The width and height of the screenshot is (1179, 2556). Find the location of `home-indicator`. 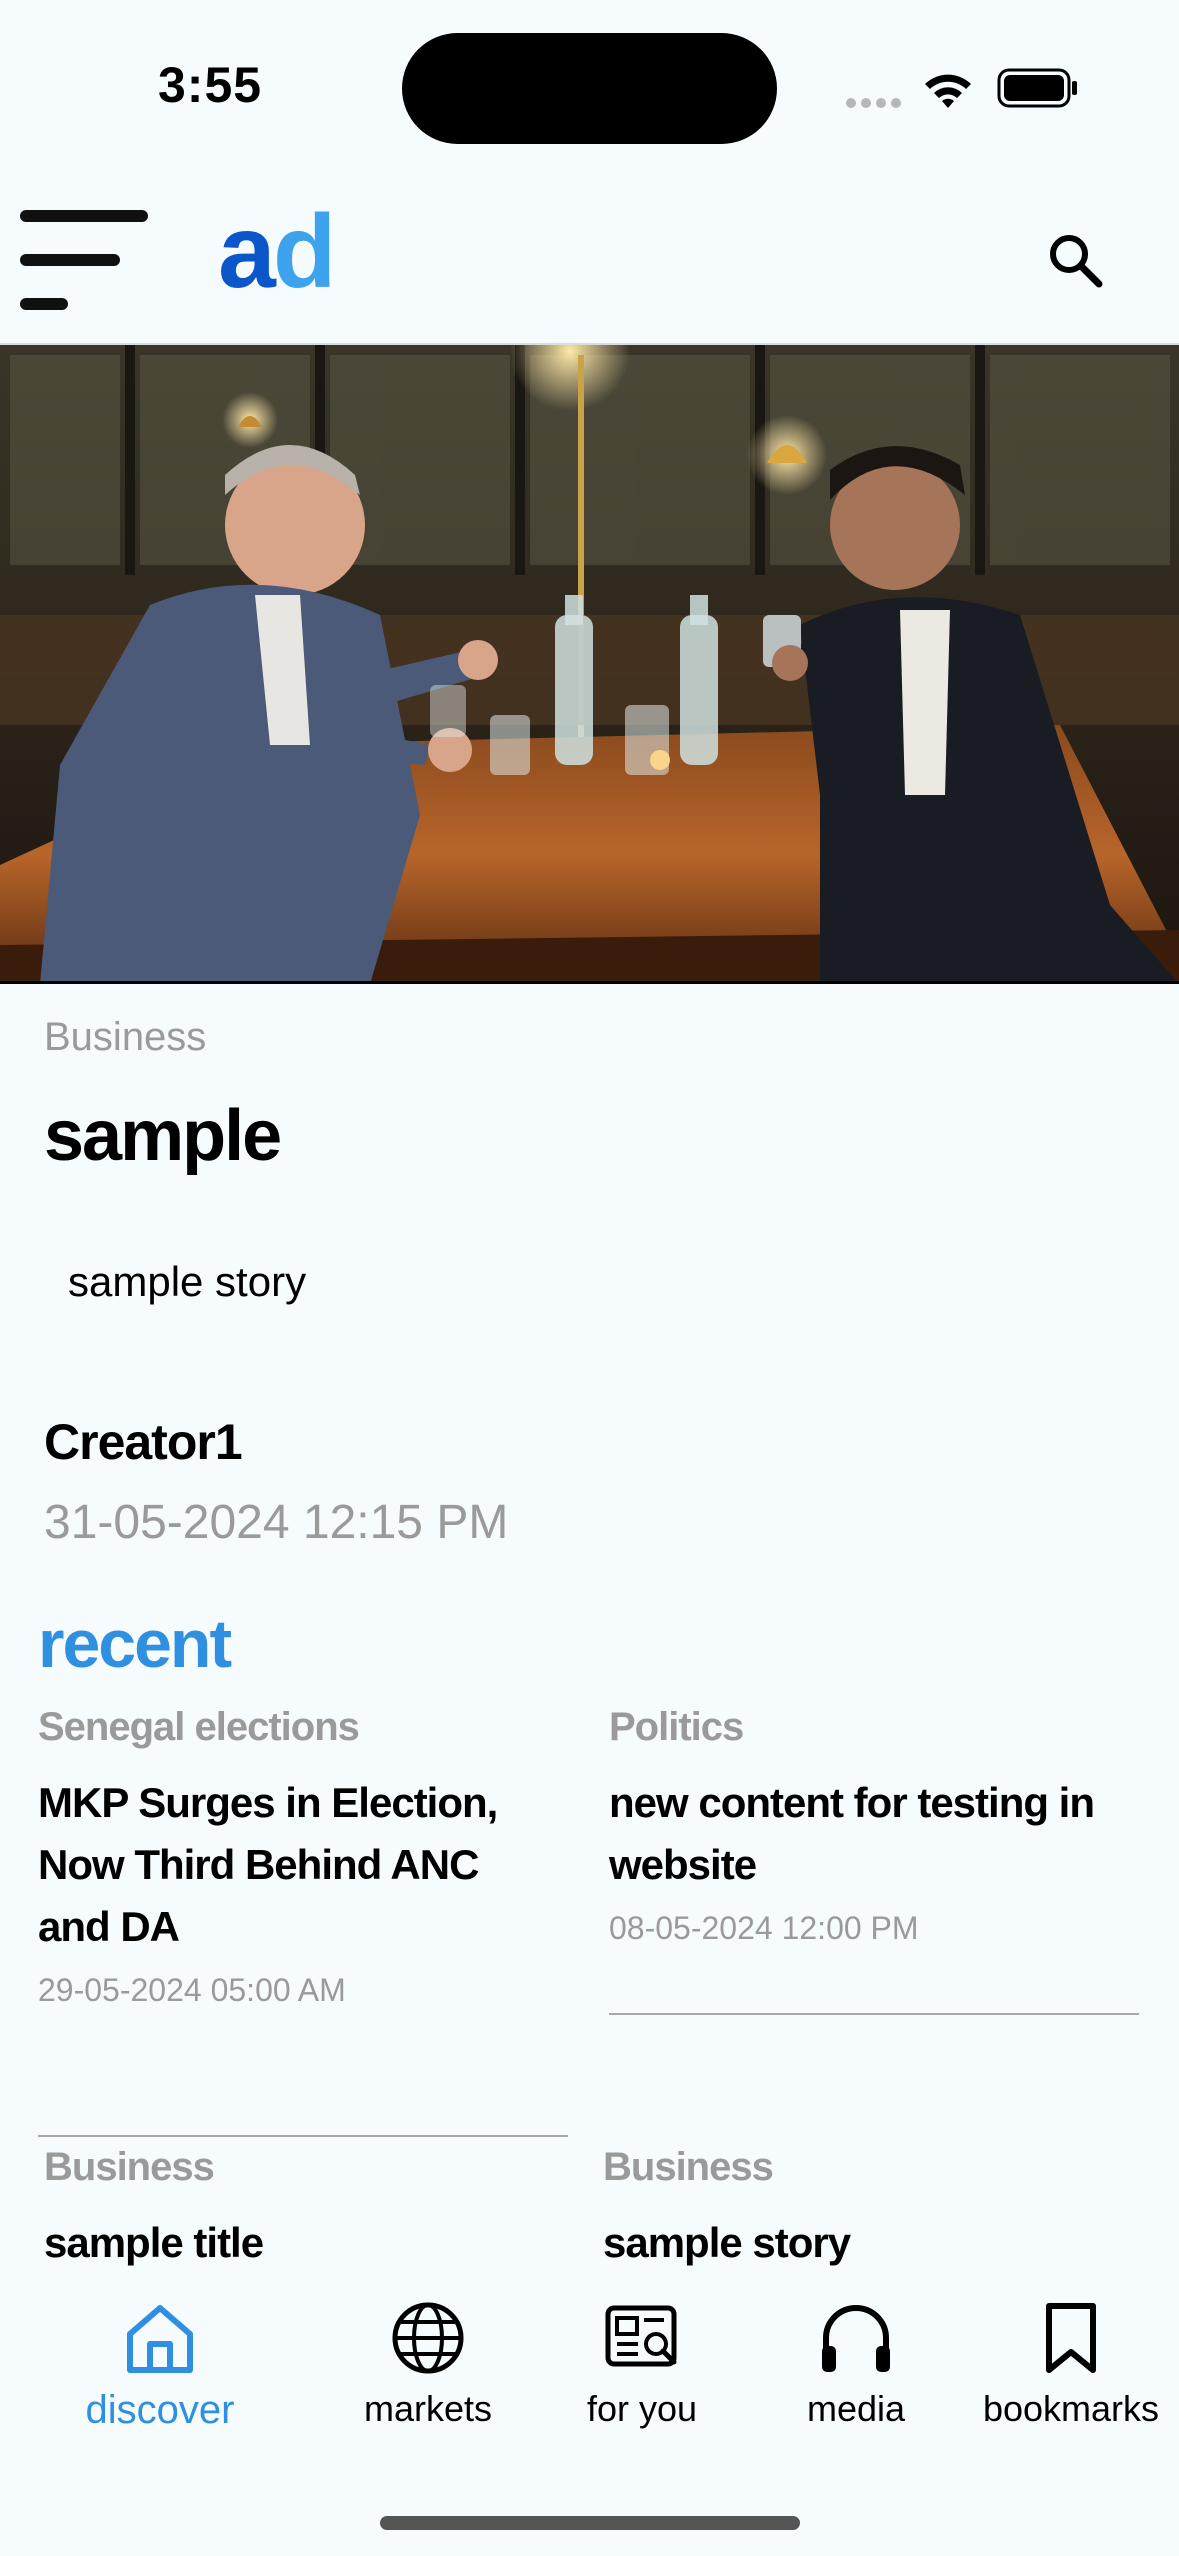

home-indicator is located at coordinates (590, 2523).